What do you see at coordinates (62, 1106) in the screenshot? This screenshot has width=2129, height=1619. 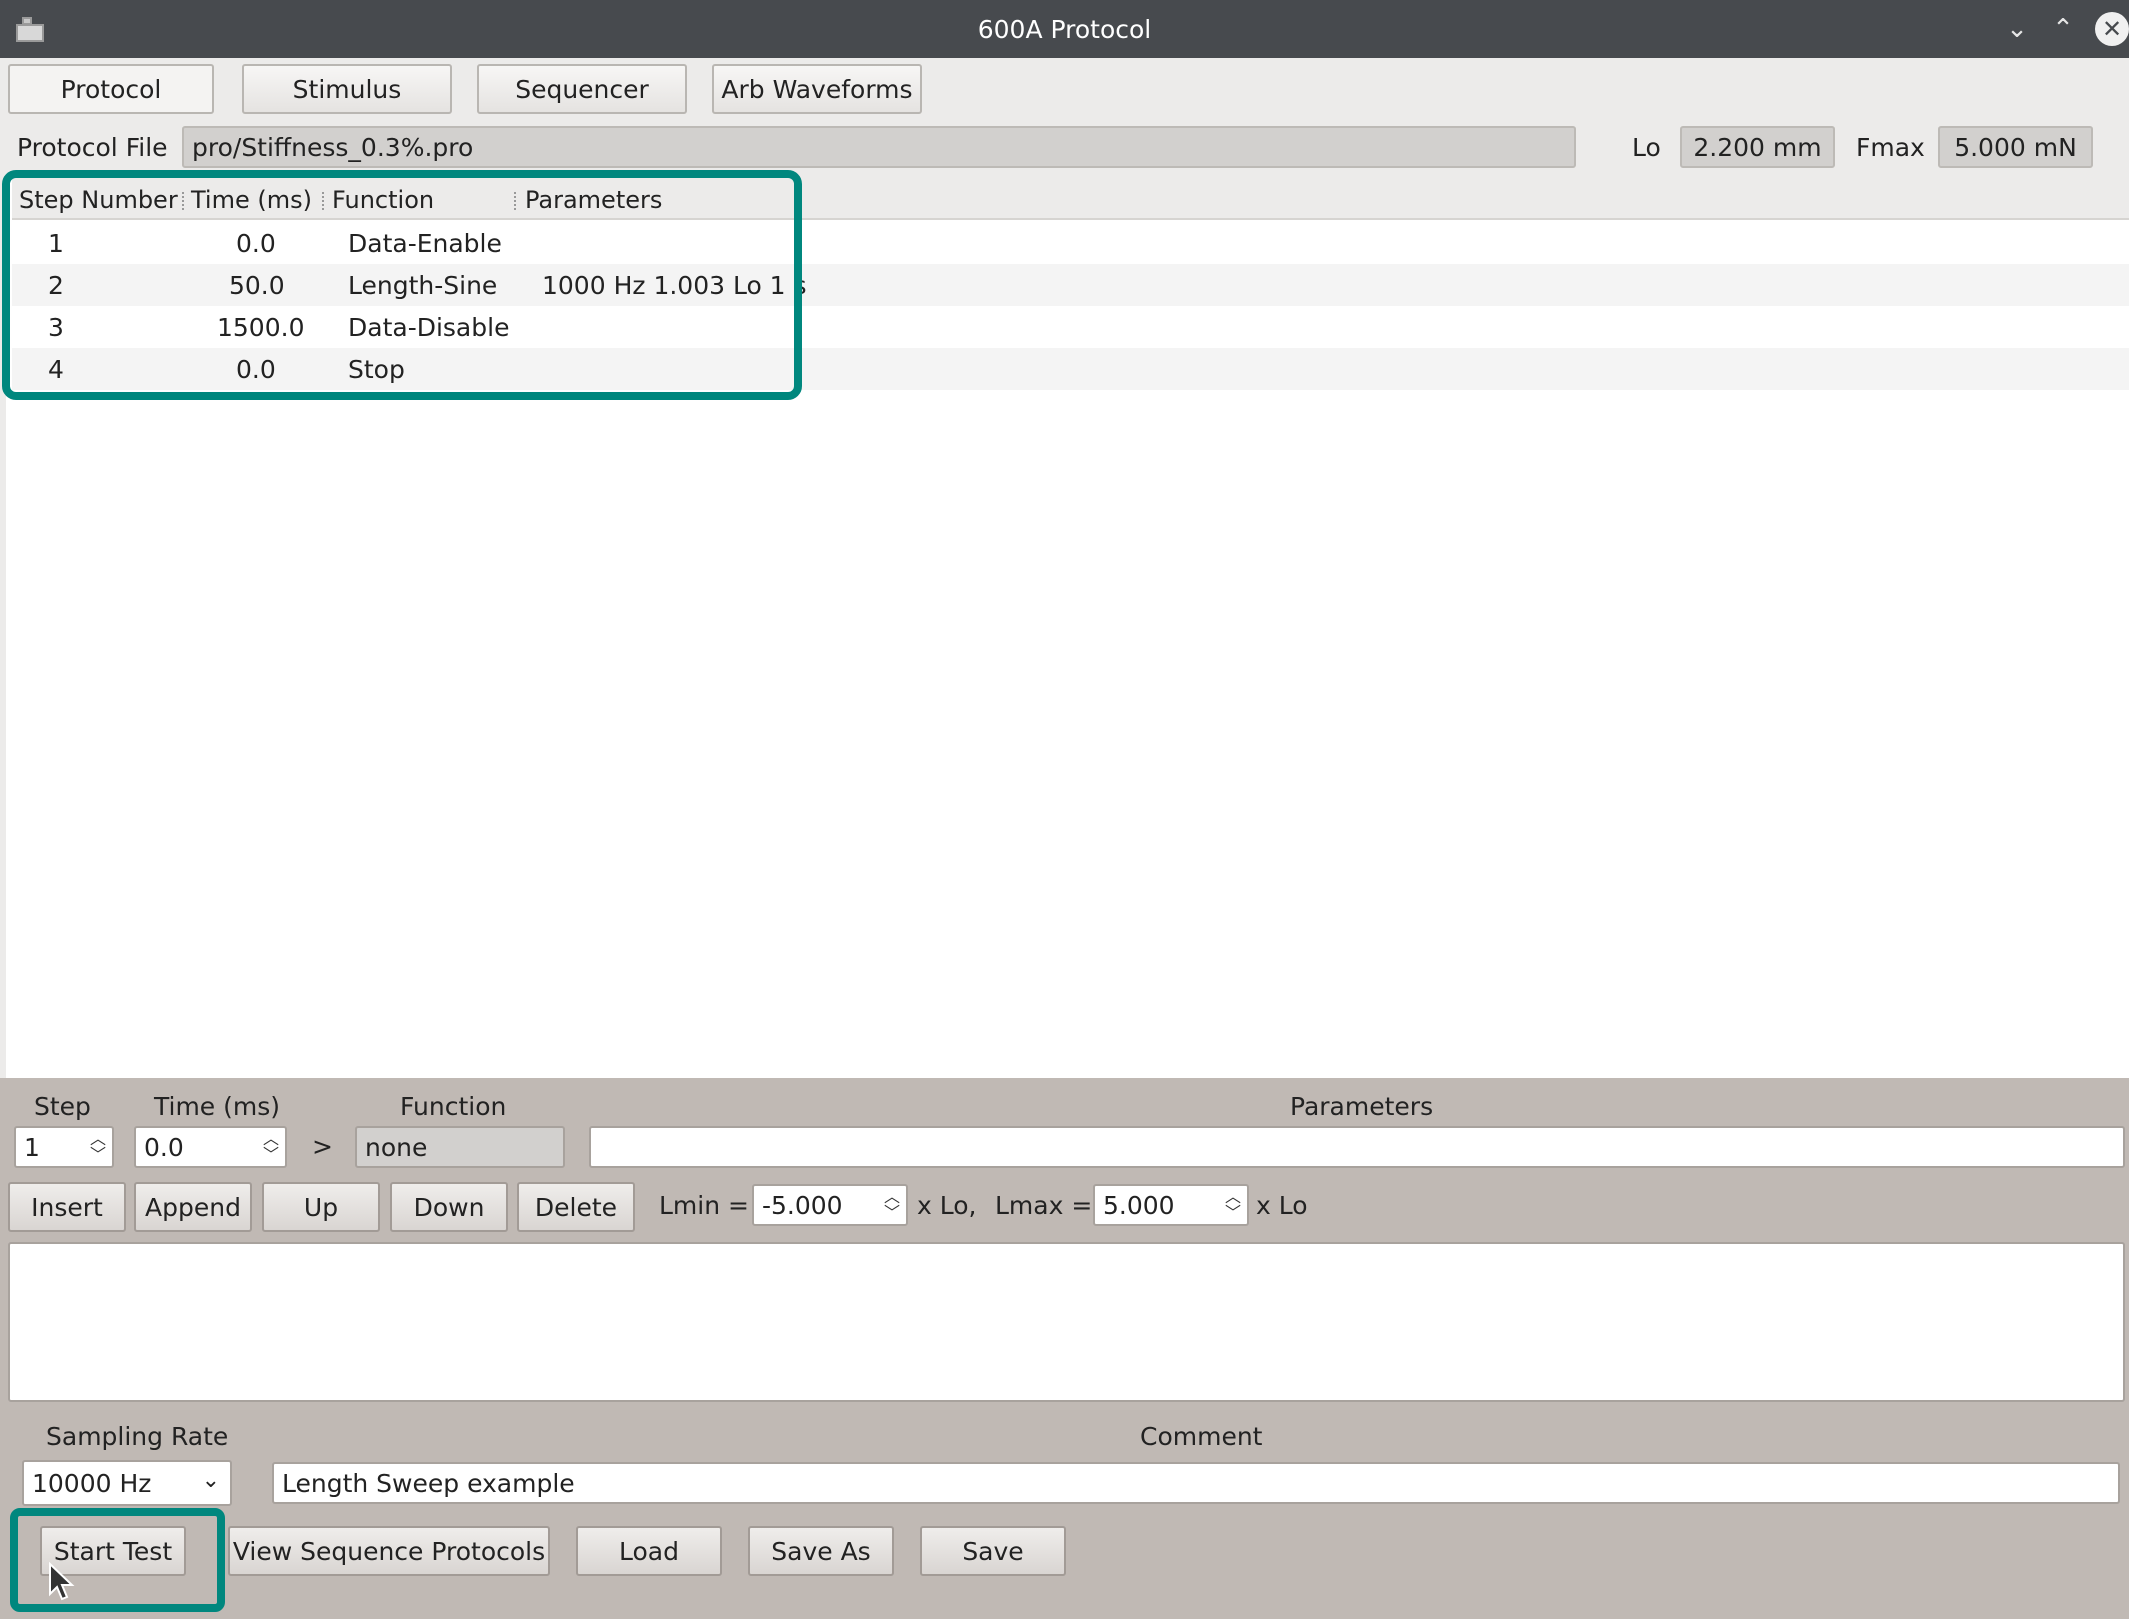 I see `step-label: Step` at bounding box center [62, 1106].